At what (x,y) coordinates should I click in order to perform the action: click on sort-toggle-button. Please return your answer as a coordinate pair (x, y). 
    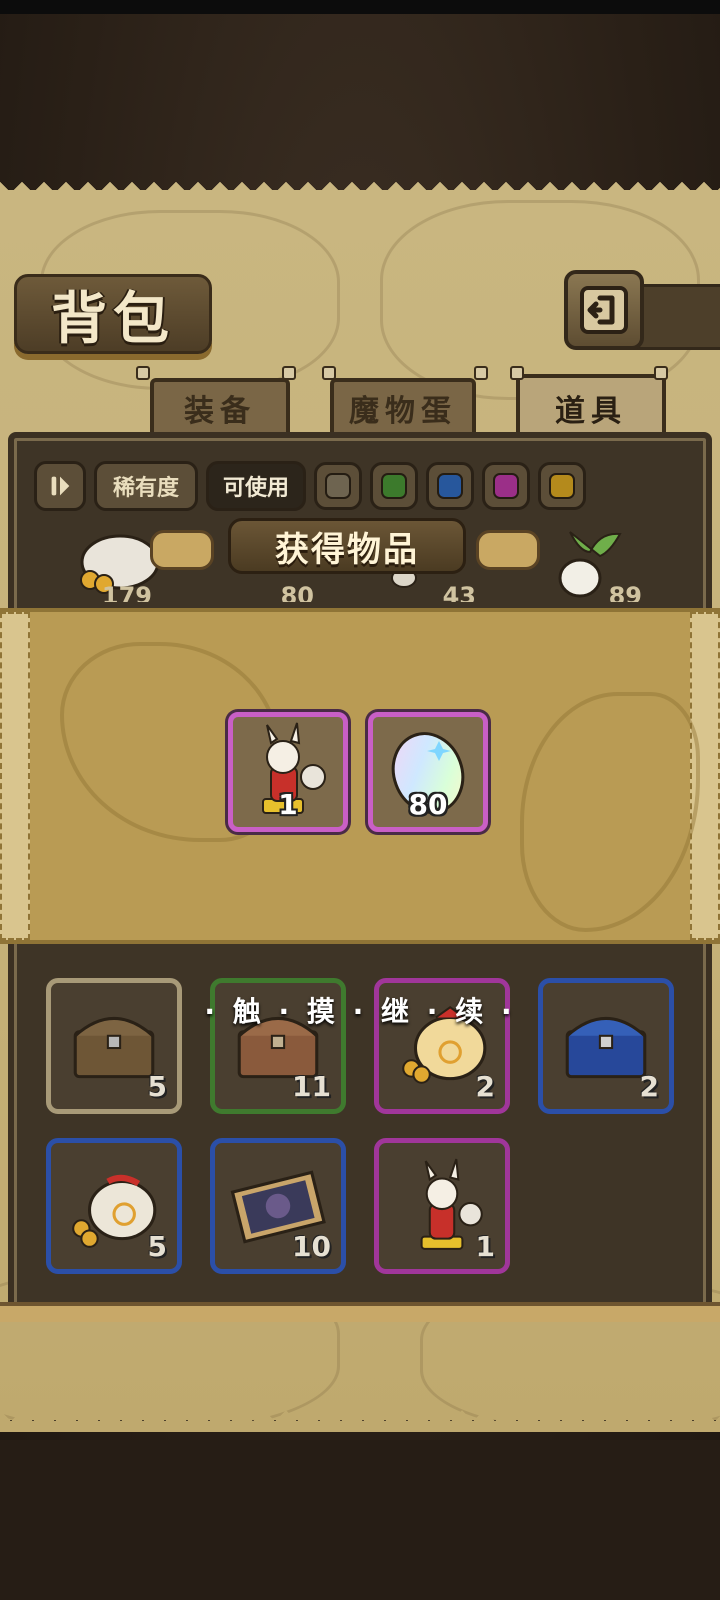
    Looking at the image, I should click on (60, 486).